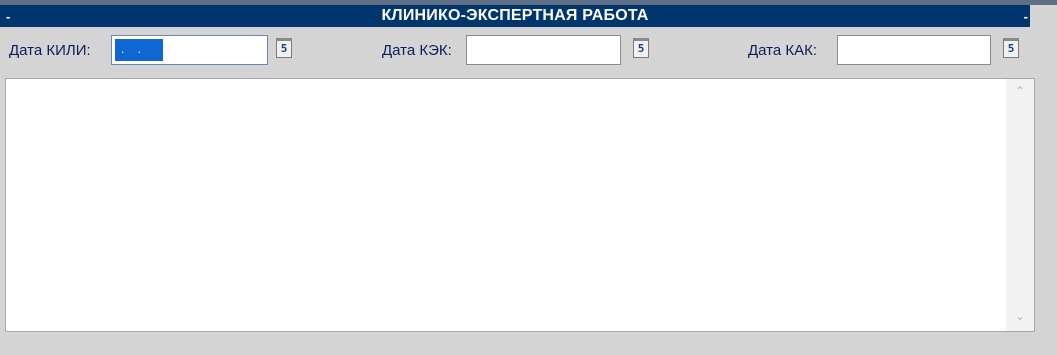  I want to click on kek-date-input, so click(543, 50).